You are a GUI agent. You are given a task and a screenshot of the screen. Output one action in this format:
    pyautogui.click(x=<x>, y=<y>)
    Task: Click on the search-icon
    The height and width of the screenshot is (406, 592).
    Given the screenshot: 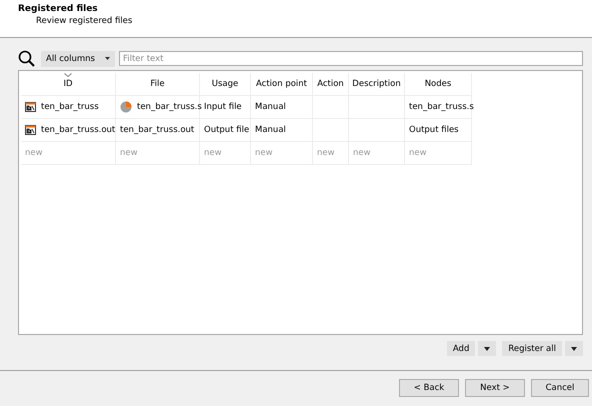 What is the action you would take?
    pyautogui.click(x=26, y=58)
    